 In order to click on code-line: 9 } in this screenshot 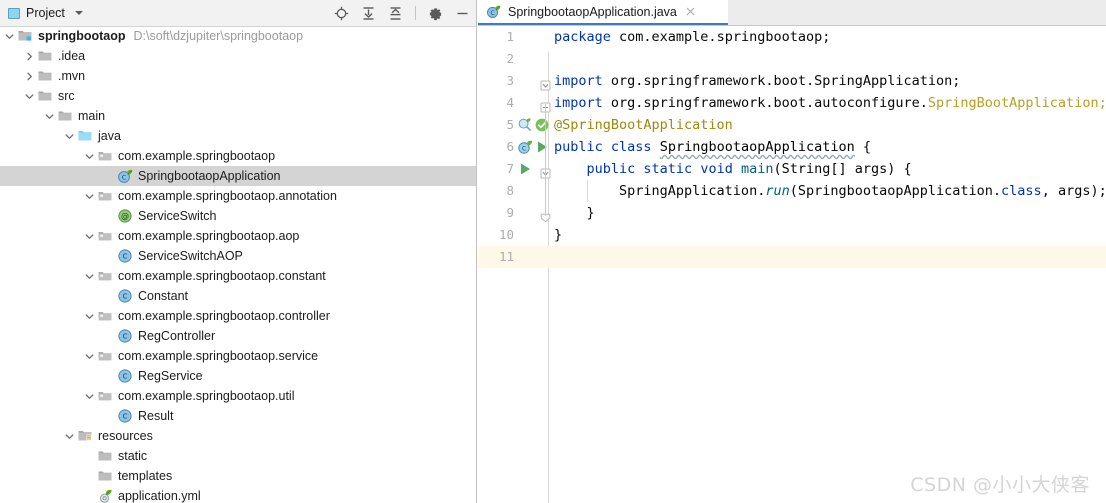, I will do `click(792, 213)`.